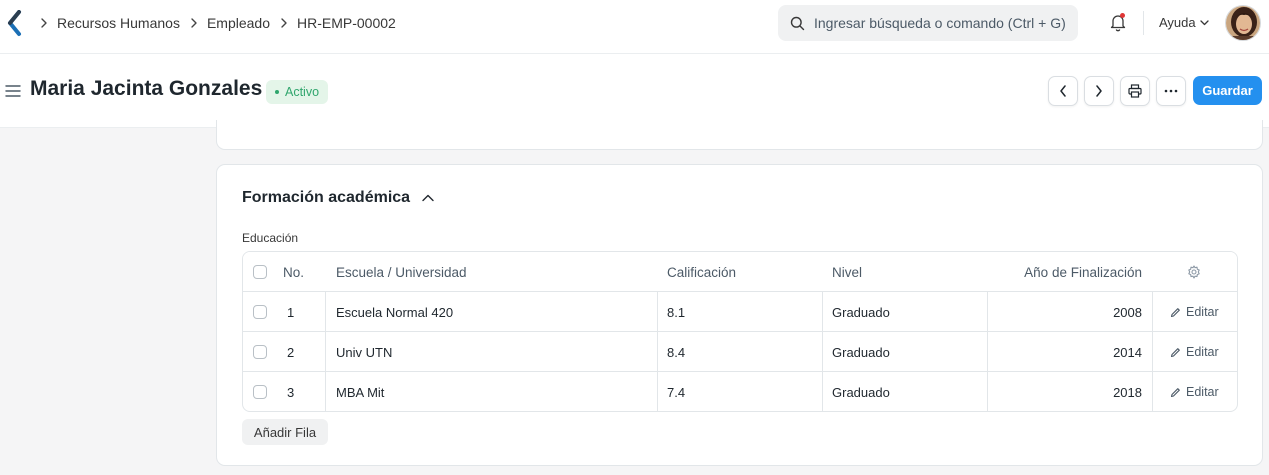 The height and width of the screenshot is (475, 1269). What do you see at coordinates (294, 272) in the screenshot?
I see `column-header-no: No.` at bounding box center [294, 272].